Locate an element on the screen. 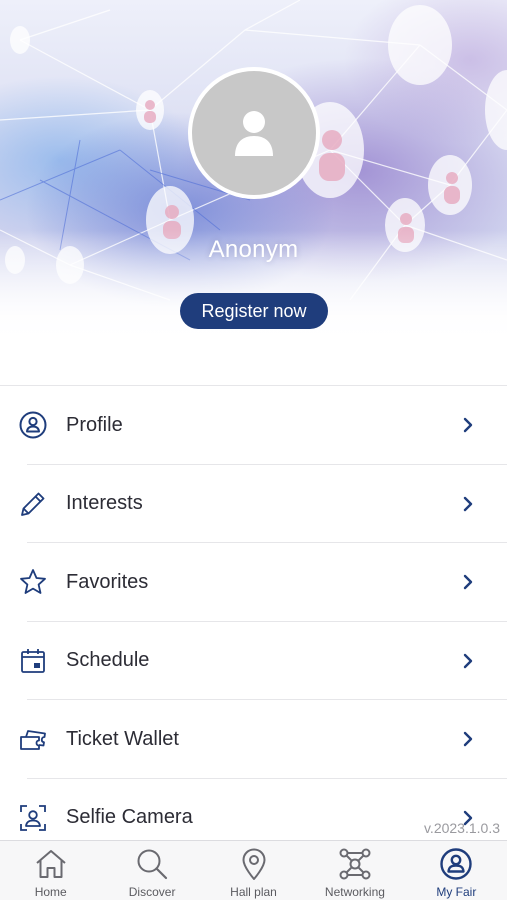 The height and width of the screenshot is (900, 507). app-version: v.2023.1.0.3 is located at coordinates (461, 828).